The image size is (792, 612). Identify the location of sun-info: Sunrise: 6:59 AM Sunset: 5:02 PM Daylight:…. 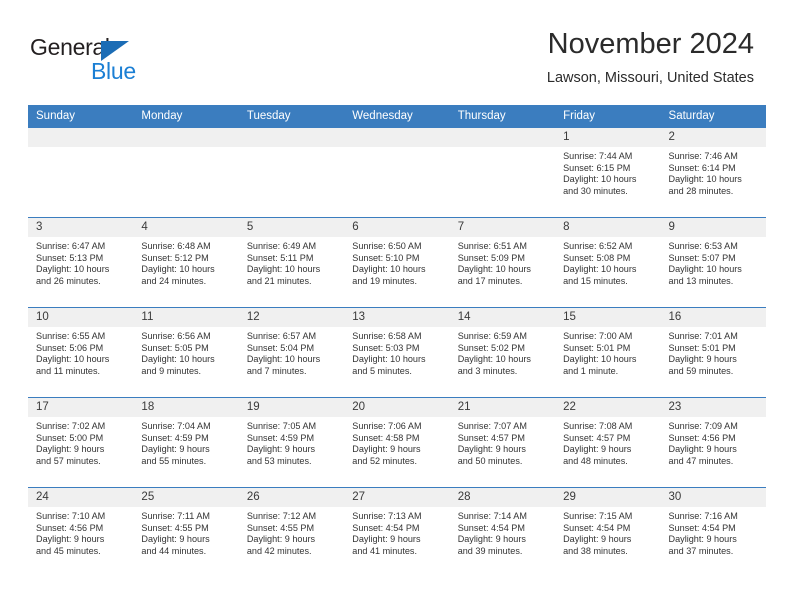
(502, 352).